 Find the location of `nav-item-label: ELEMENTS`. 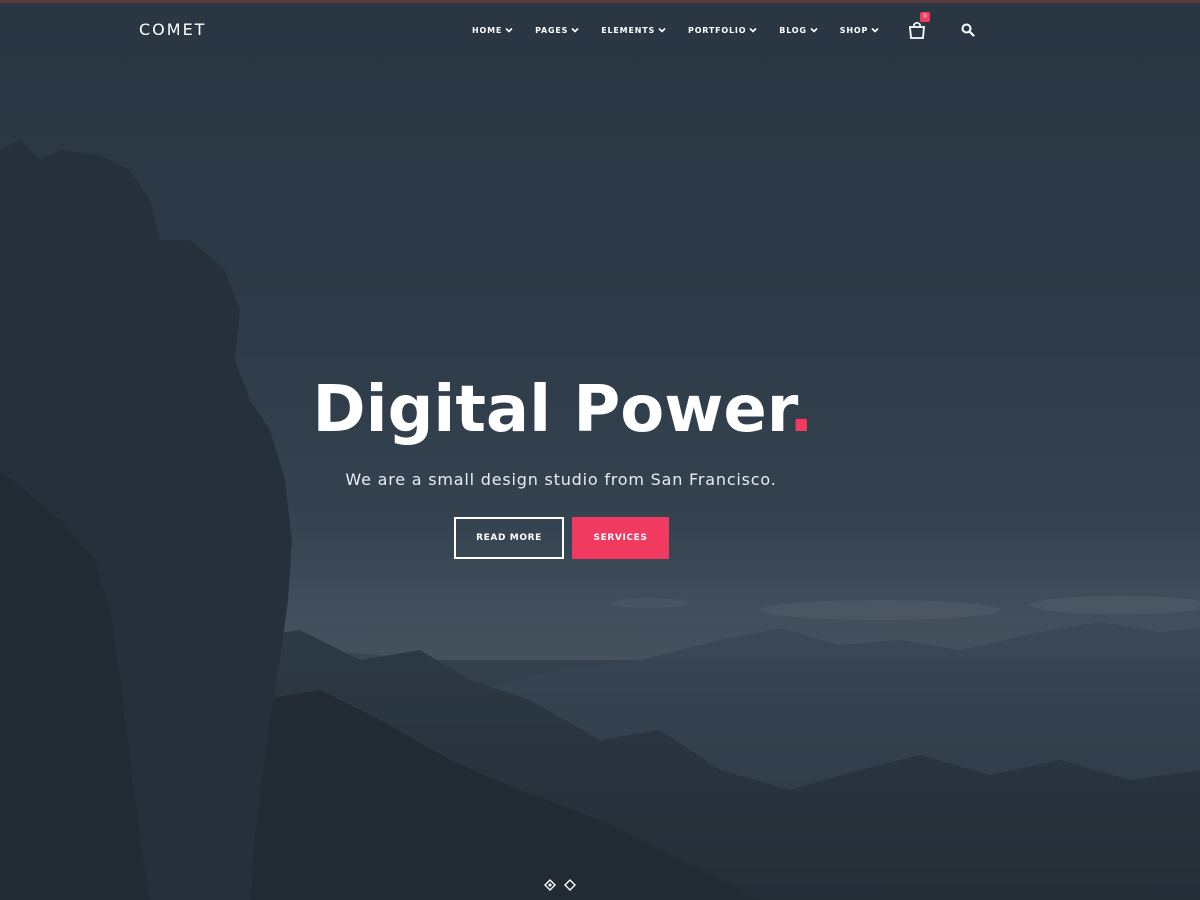

nav-item-label: ELEMENTS is located at coordinates (628, 30).